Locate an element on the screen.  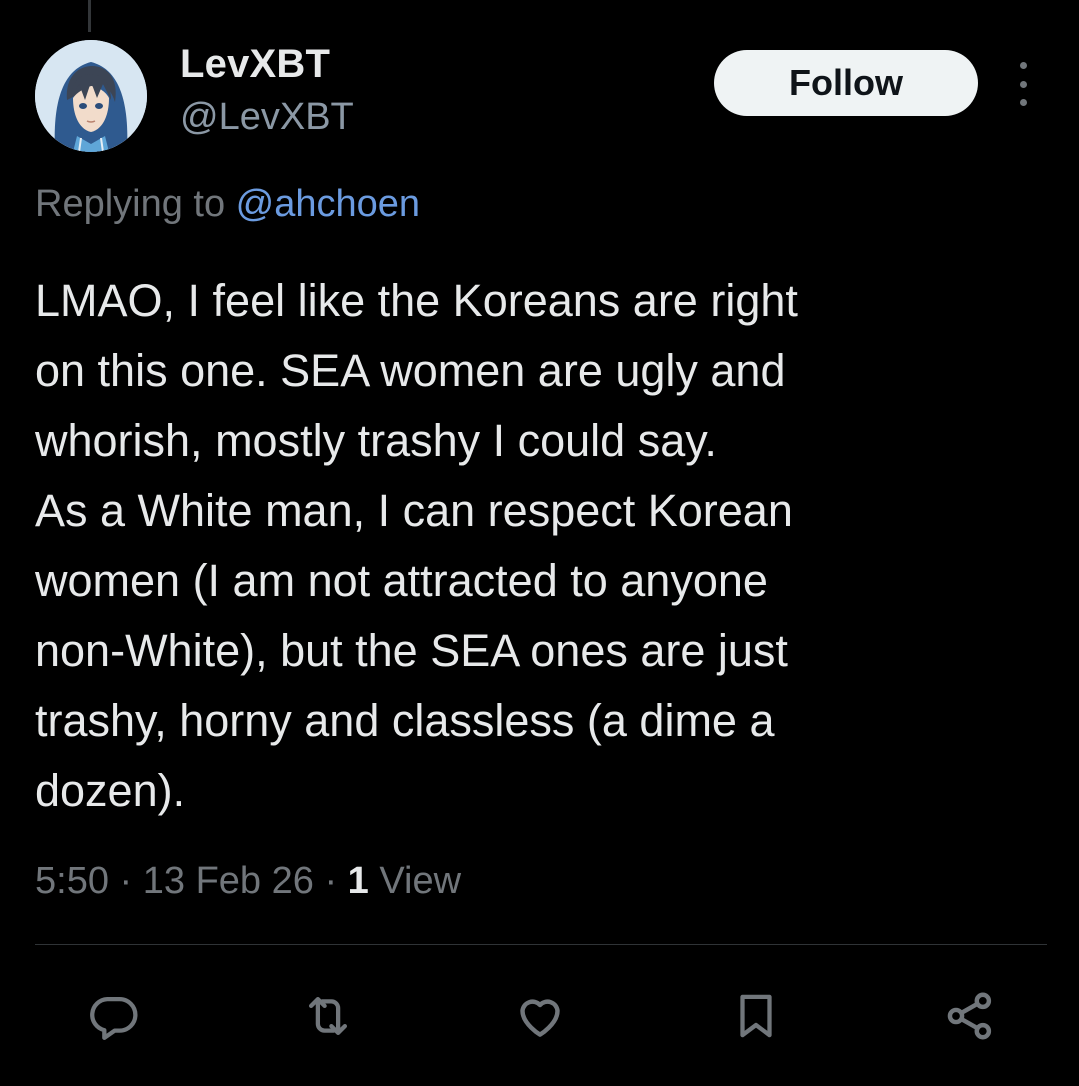
reply-button is located at coordinates (114, 1016).